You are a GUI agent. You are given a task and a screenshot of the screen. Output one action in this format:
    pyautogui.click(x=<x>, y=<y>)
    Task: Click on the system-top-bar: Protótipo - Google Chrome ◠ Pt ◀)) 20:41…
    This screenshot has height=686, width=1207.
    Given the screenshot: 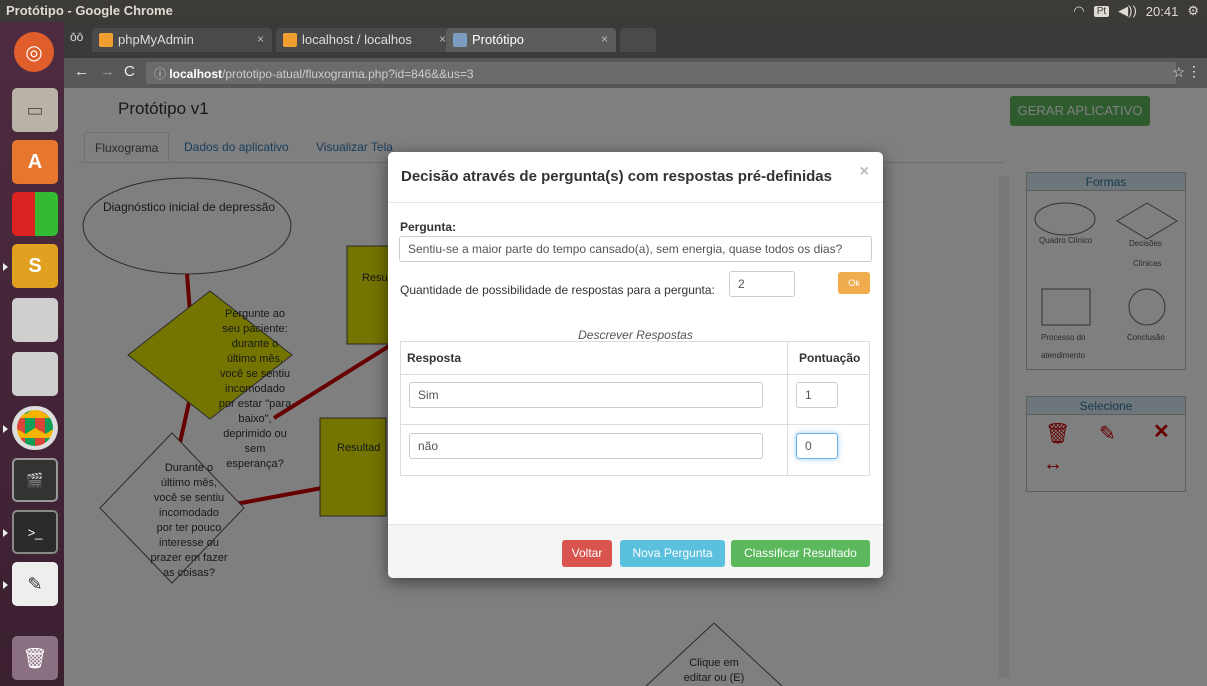 What is the action you would take?
    pyautogui.click(x=603, y=11)
    